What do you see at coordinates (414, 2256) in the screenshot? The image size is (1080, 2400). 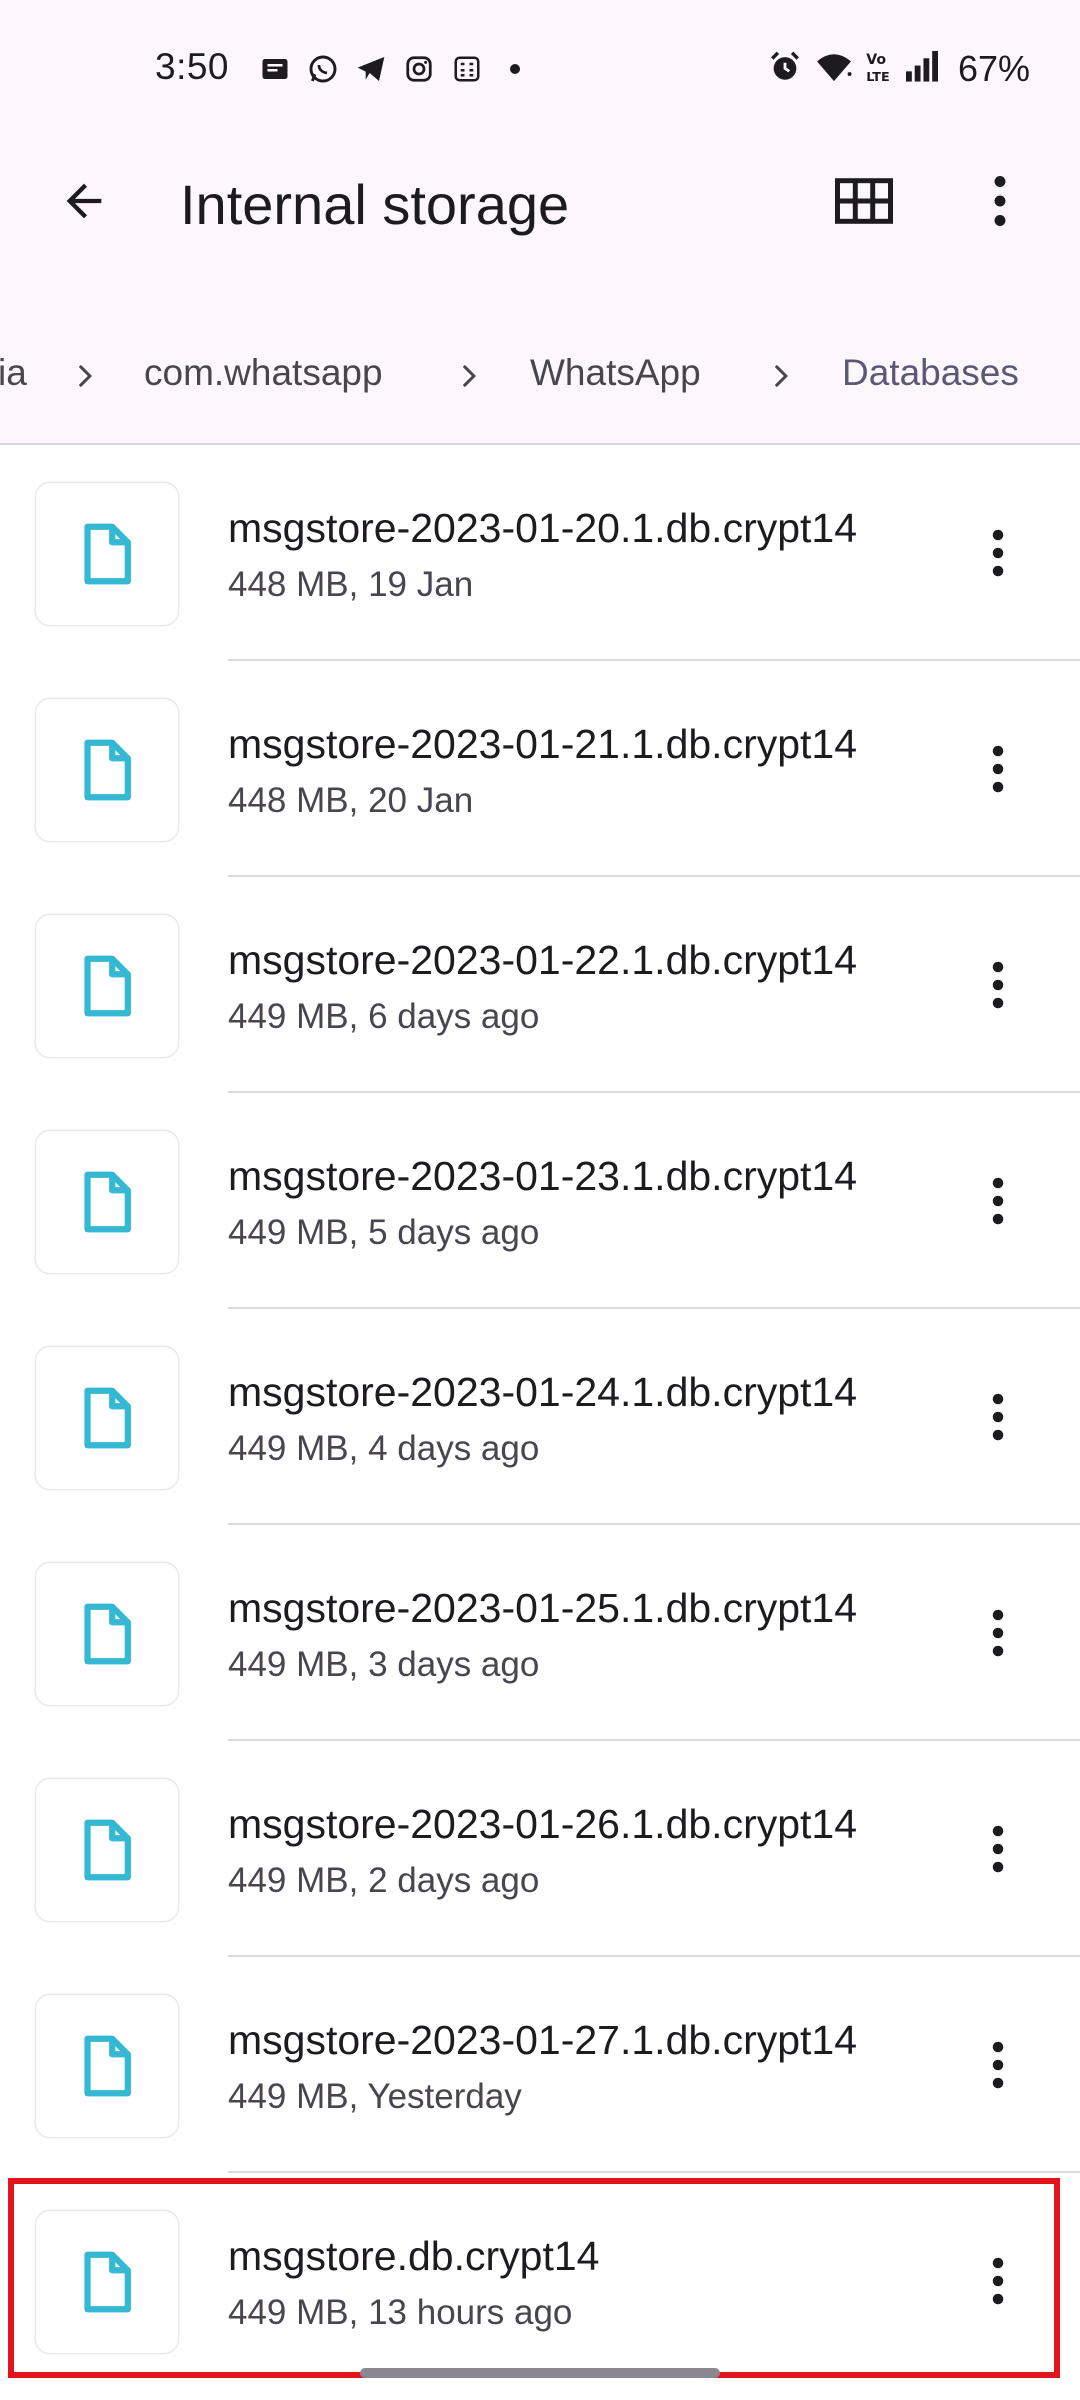 I see `file-name: msgstore.db.crypt14` at bounding box center [414, 2256].